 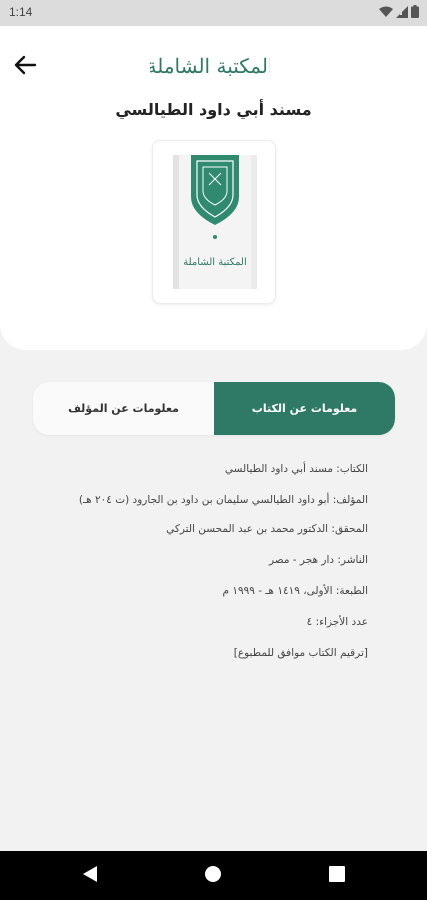 What do you see at coordinates (318, 560) in the screenshot?
I see `info-publisher: الناشر: دار هجر - مصر` at bounding box center [318, 560].